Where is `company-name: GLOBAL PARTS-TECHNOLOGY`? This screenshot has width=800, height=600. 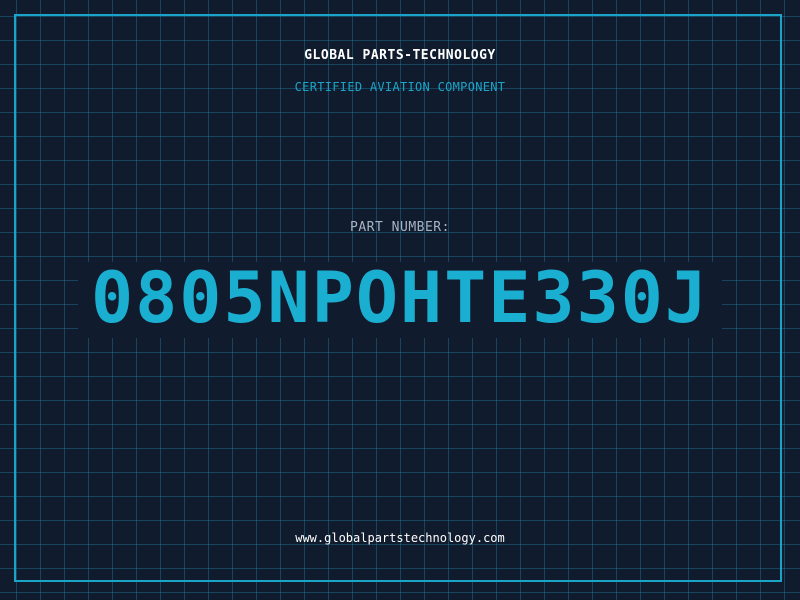 company-name: GLOBAL PARTS-TECHNOLOGY is located at coordinates (400, 55).